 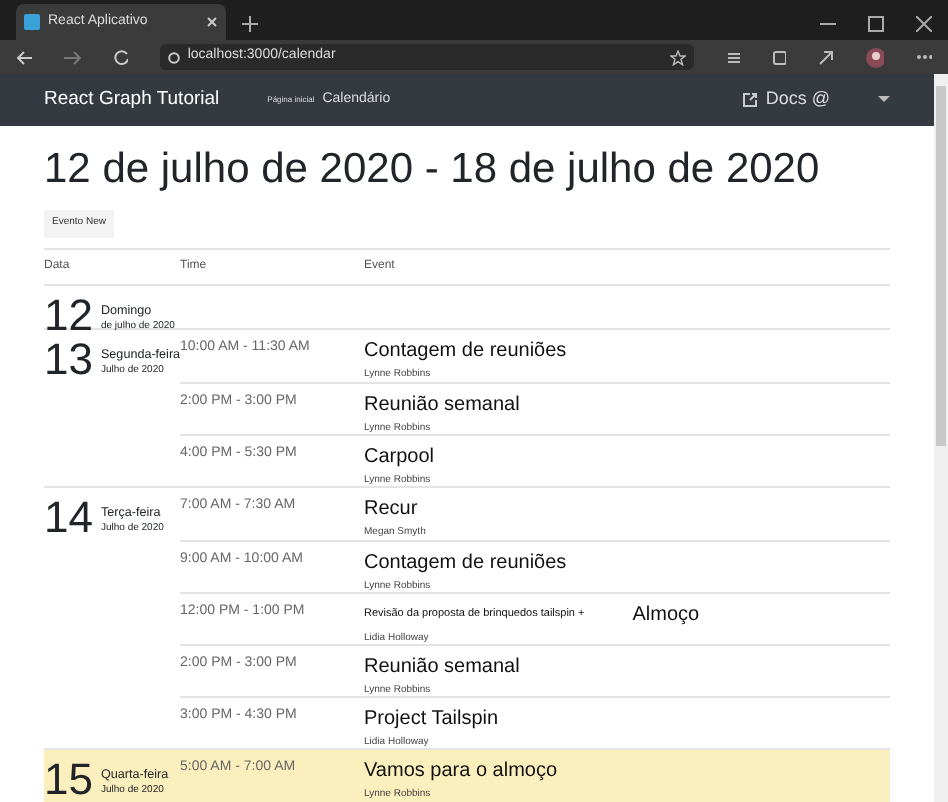 I want to click on new-tab-icon, so click(x=250, y=24).